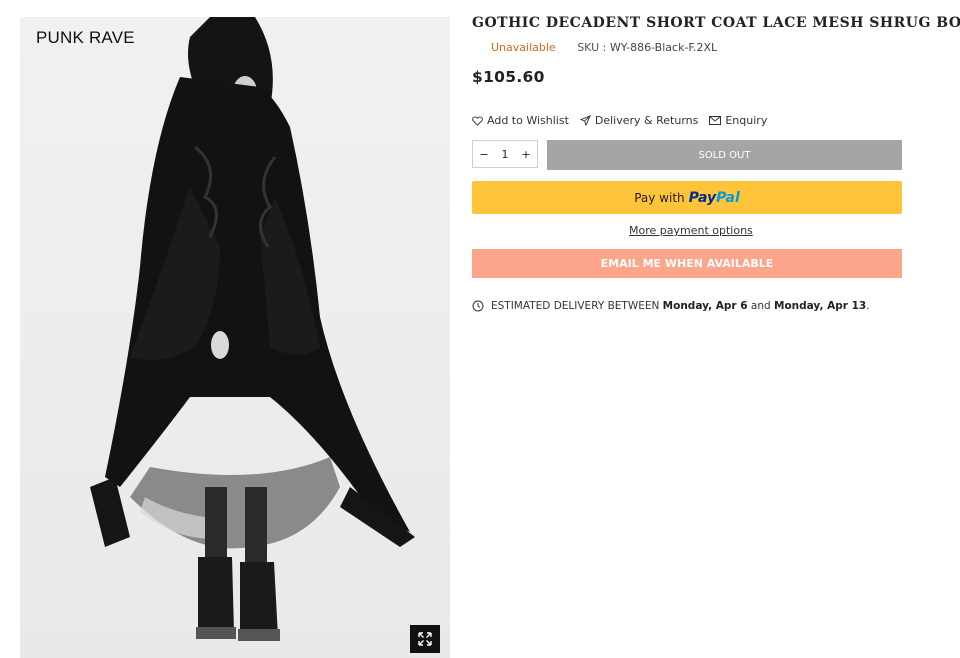 The image size is (960, 658). I want to click on delivery-start-date: Monday, Apr 6, so click(705, 306).